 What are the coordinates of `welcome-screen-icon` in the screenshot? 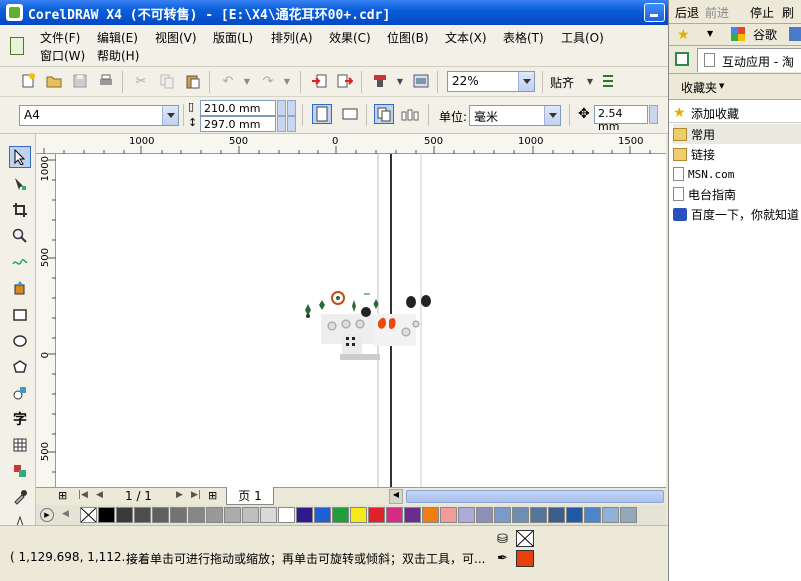 It's located at (421, 81).